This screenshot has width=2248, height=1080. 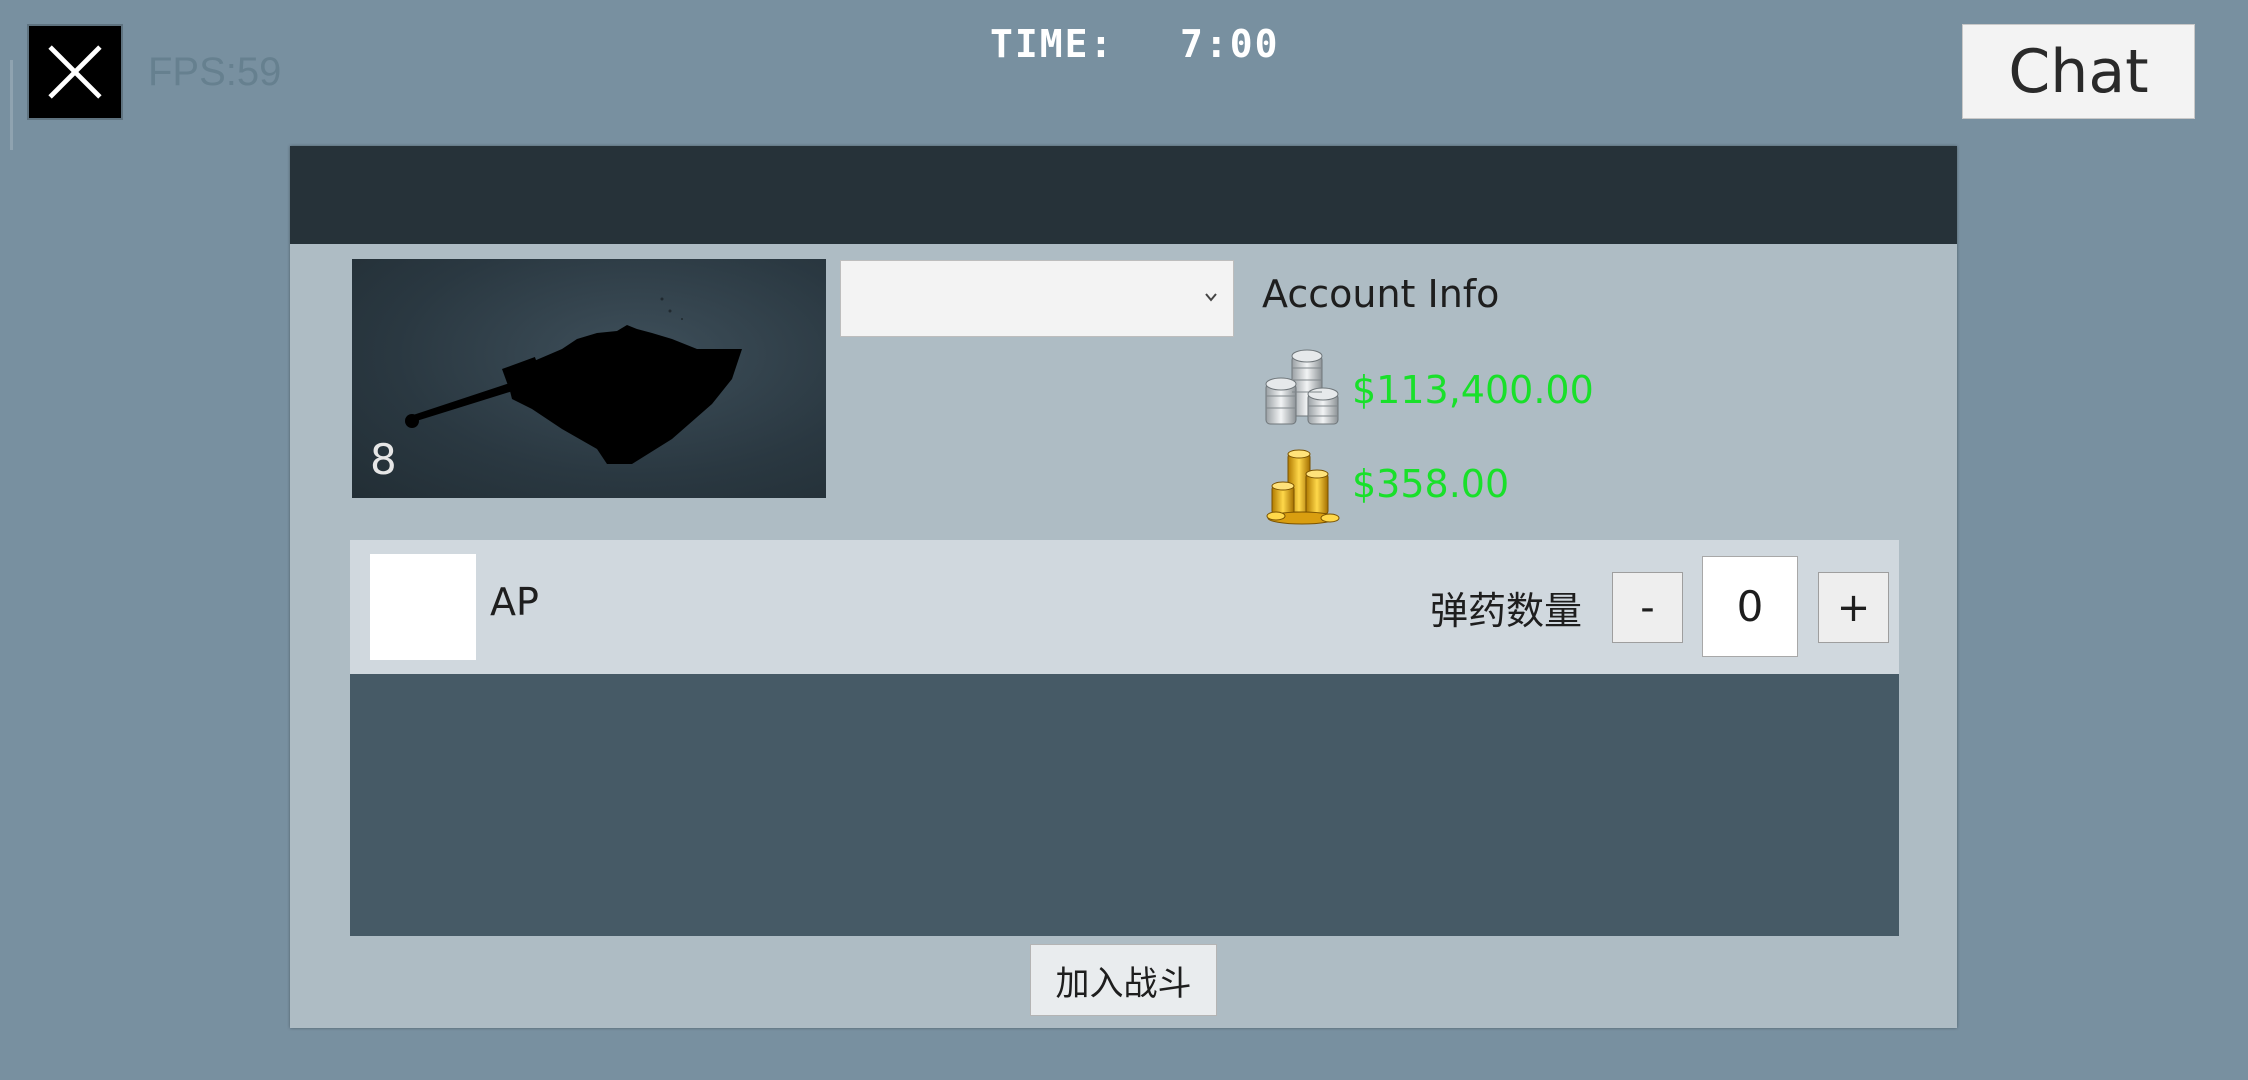 I want to click on gold-balance: $358.00, so click(x=1431, y=484).